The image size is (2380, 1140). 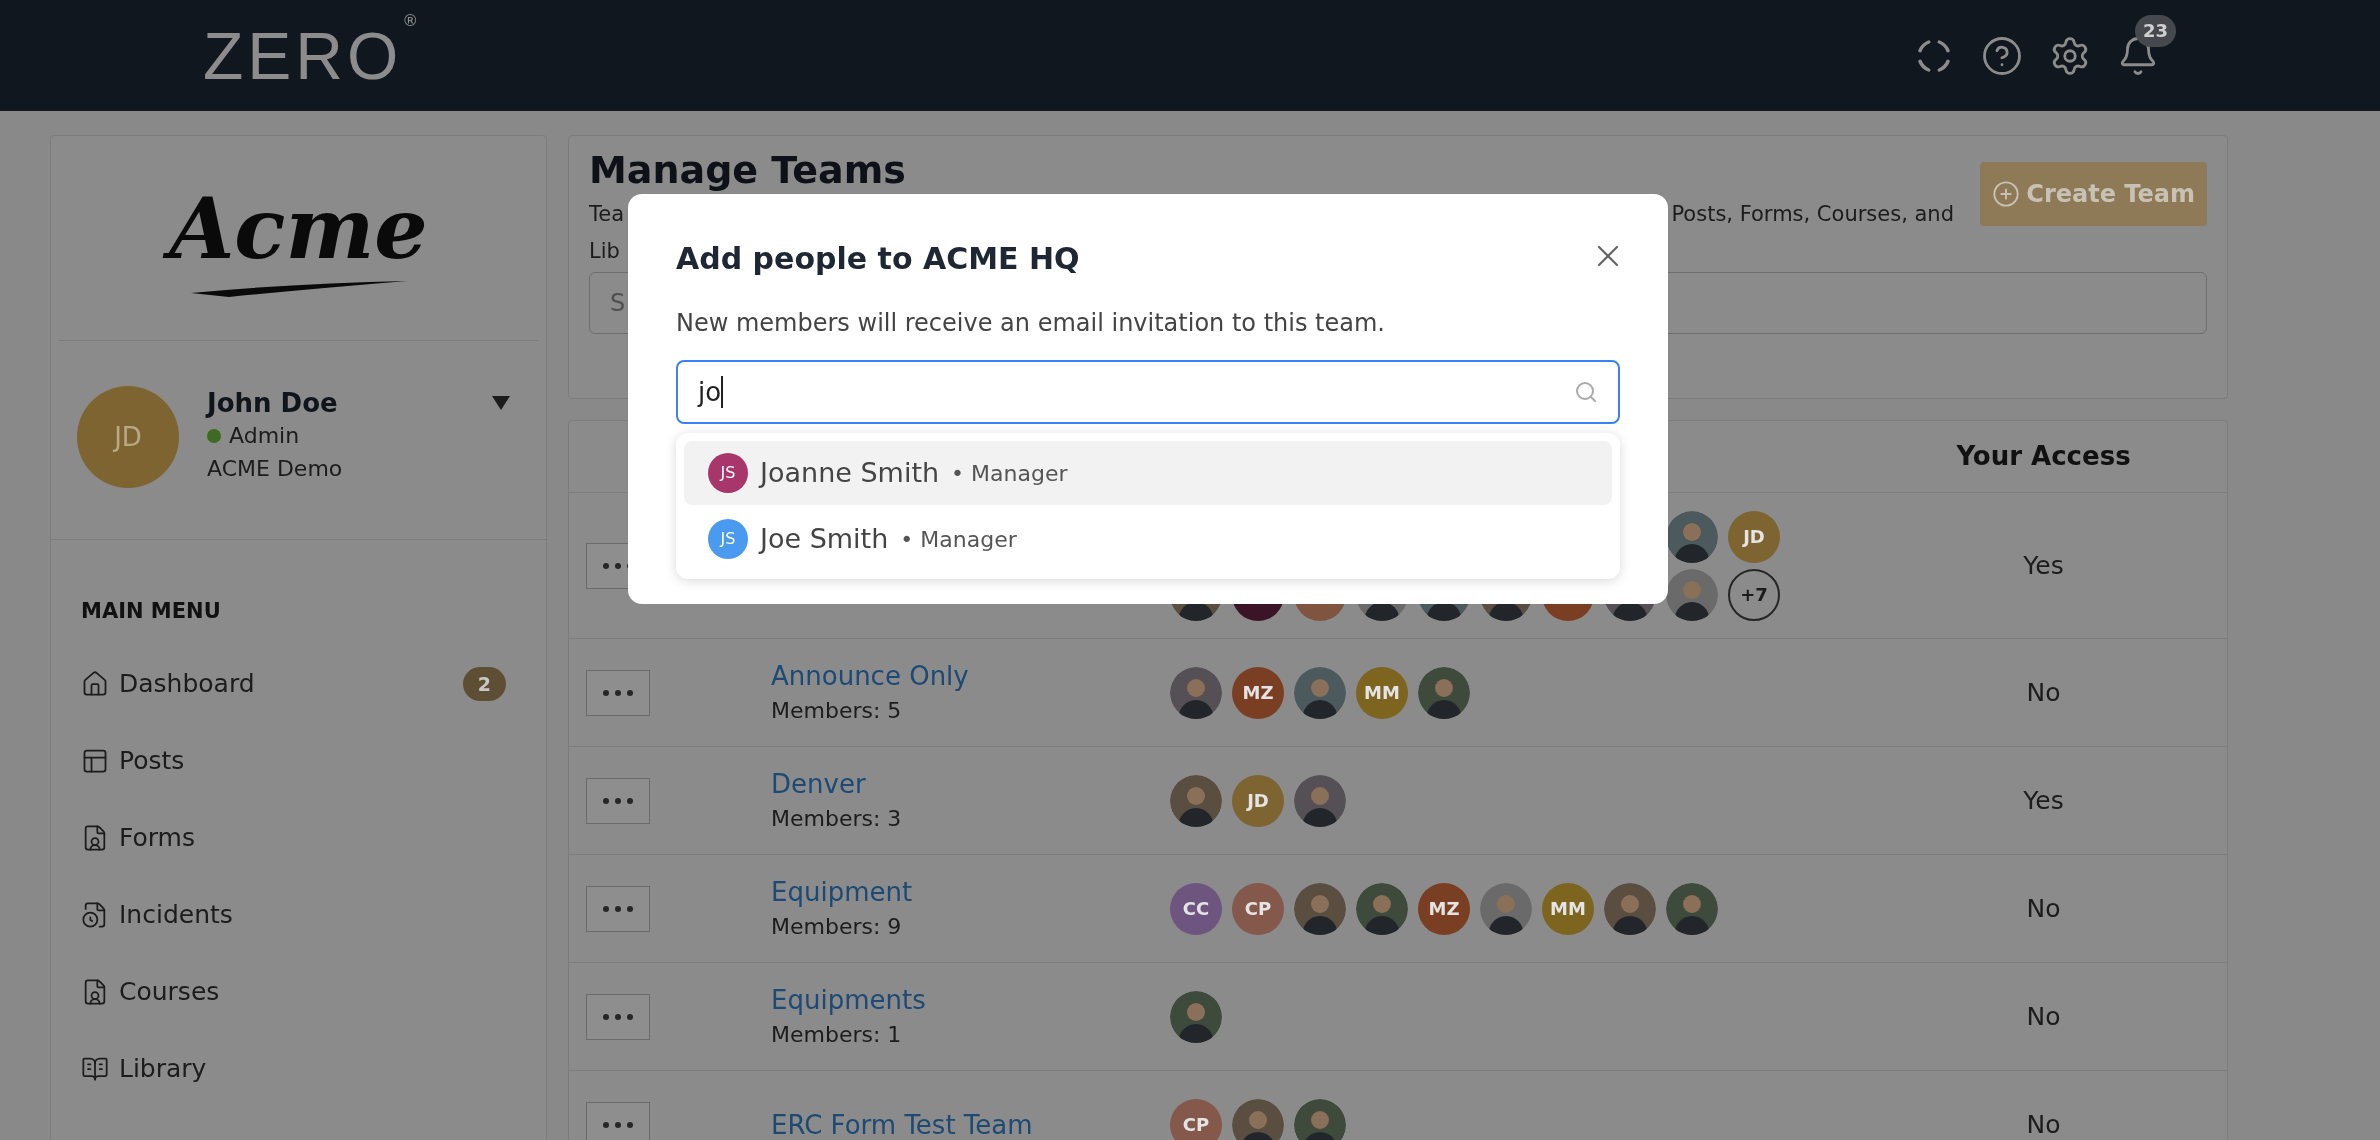 I want to click on team-name-link: Equipments, so click(x=970, y=999).